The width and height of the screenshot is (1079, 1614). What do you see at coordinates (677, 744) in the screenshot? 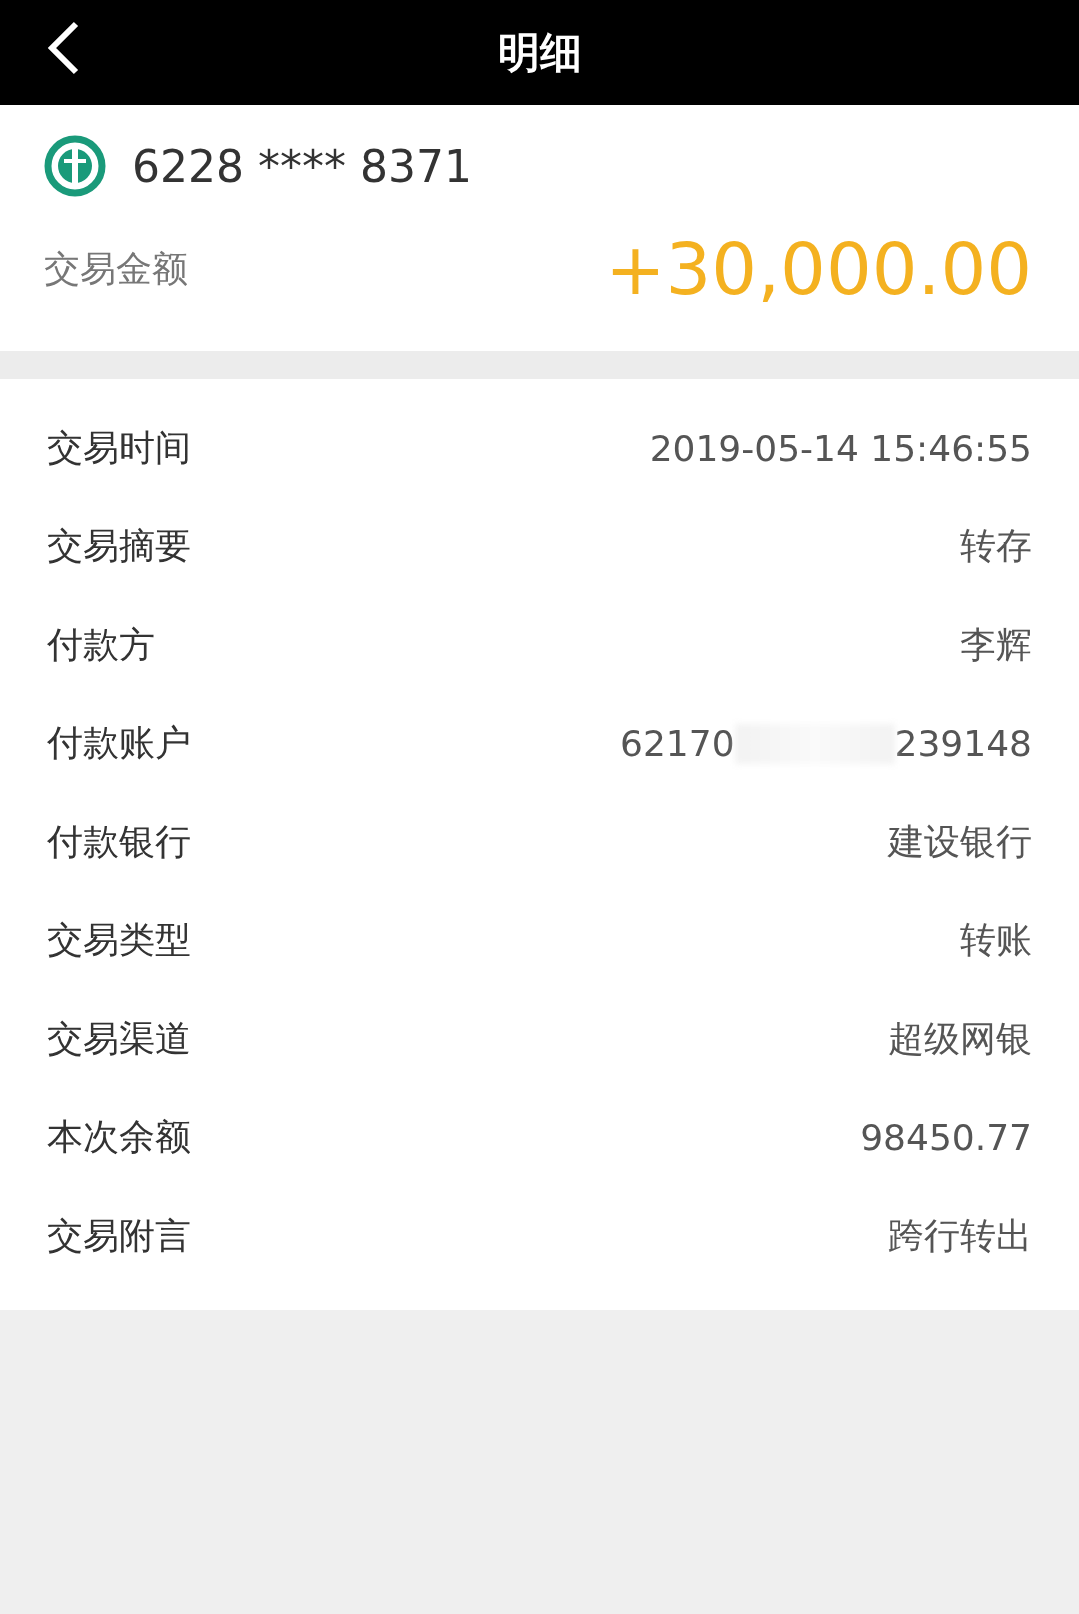
I see `account-prefix: 62170` at bounding box center [677, 744].